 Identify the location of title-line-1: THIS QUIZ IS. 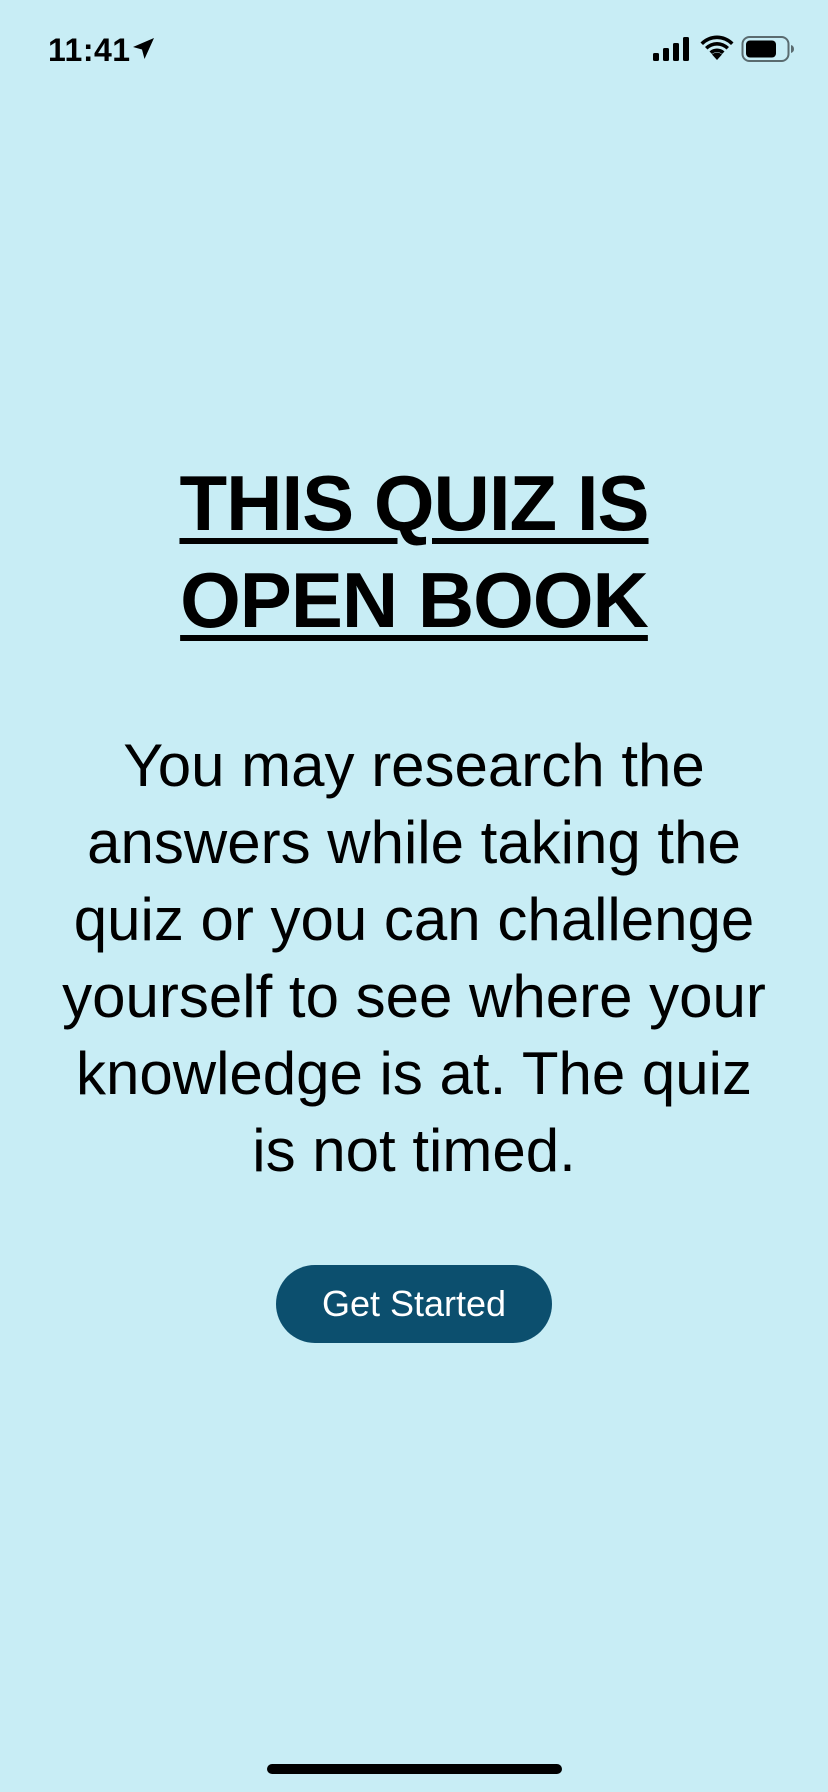
(414, 503).